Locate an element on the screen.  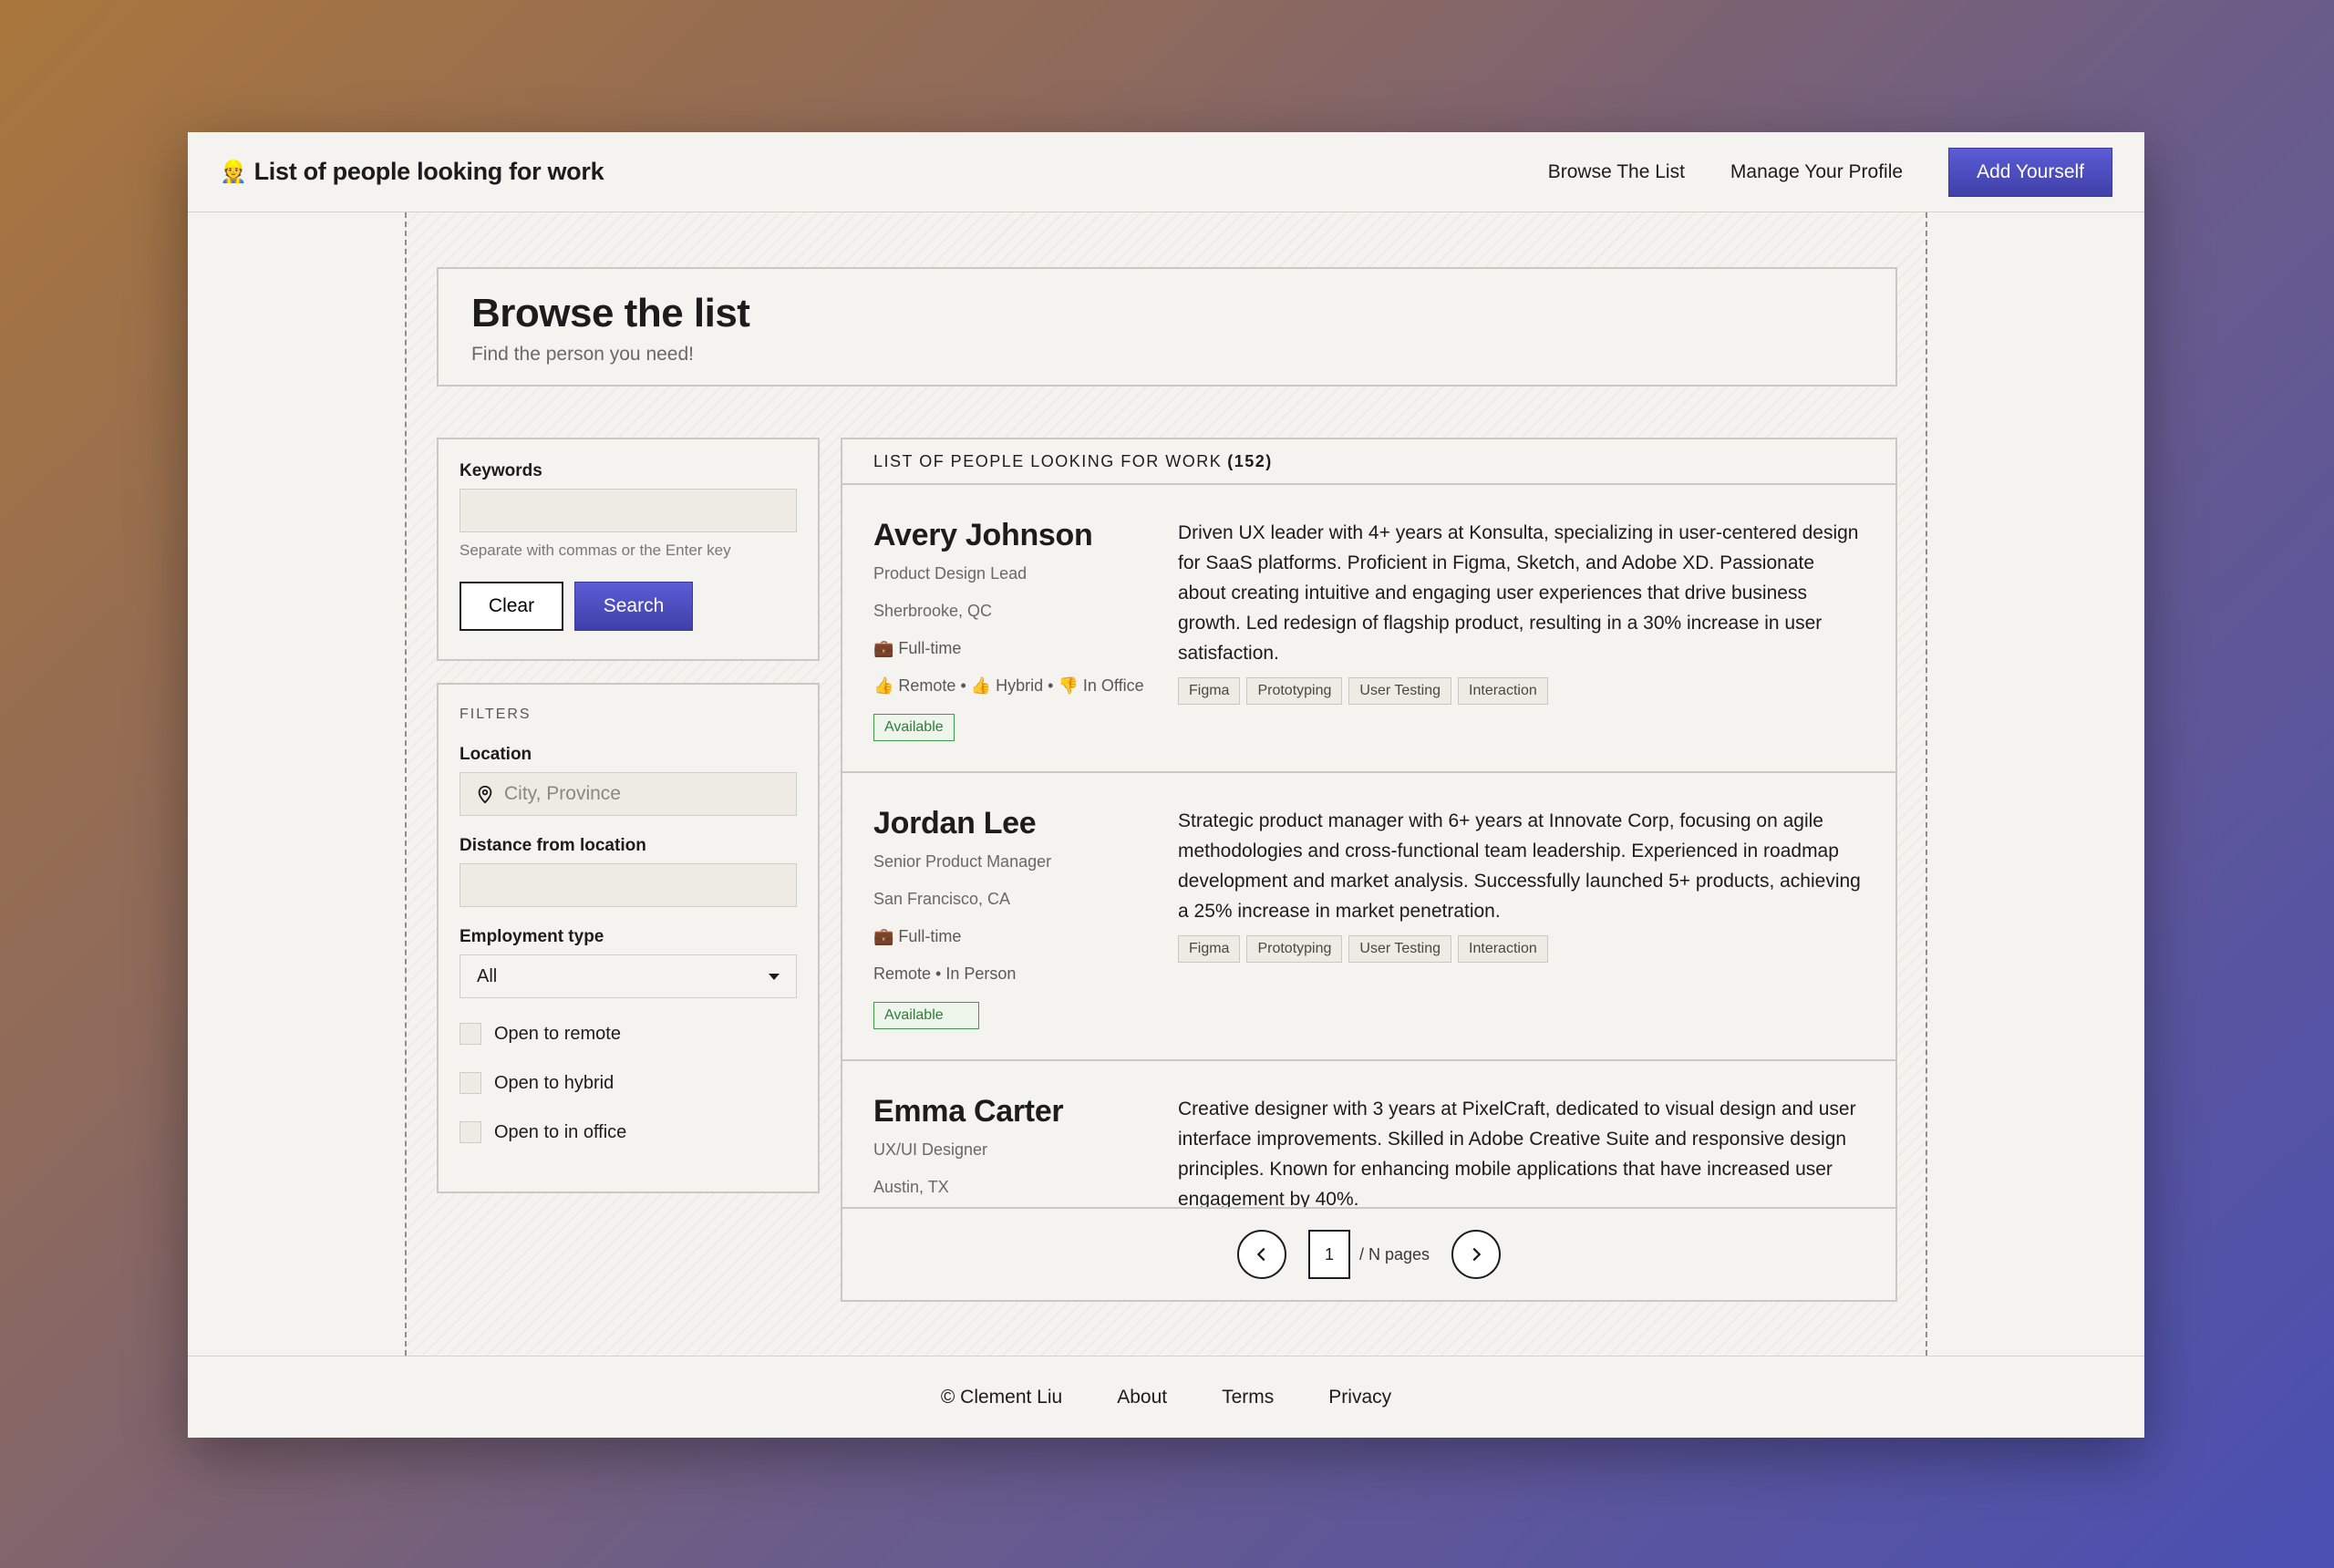
next-page-button is located at coordinates (1476, 1254).